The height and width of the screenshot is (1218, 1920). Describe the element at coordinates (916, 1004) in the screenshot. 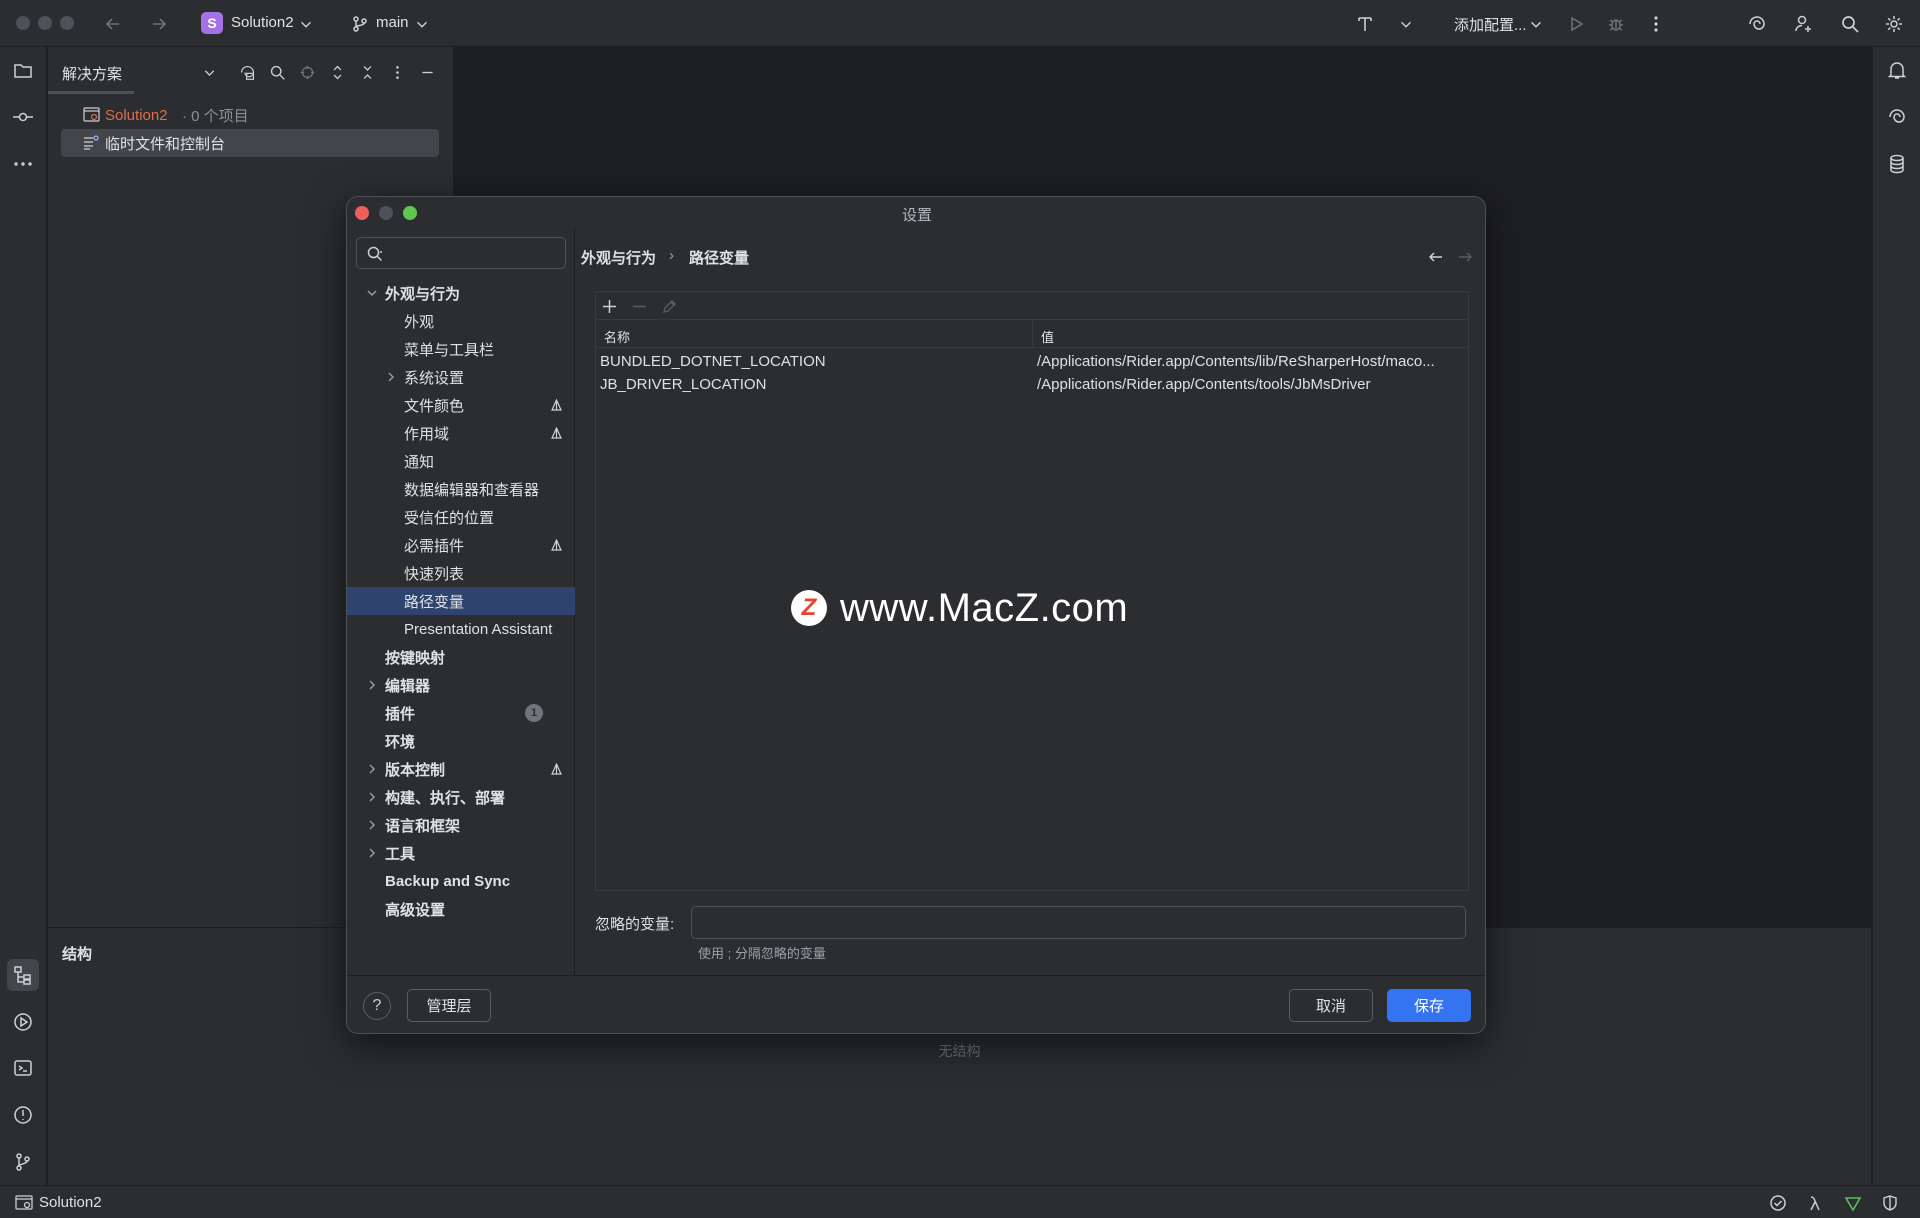

I see `dialog-footer: ? 管理层 取消 保存` at that location.